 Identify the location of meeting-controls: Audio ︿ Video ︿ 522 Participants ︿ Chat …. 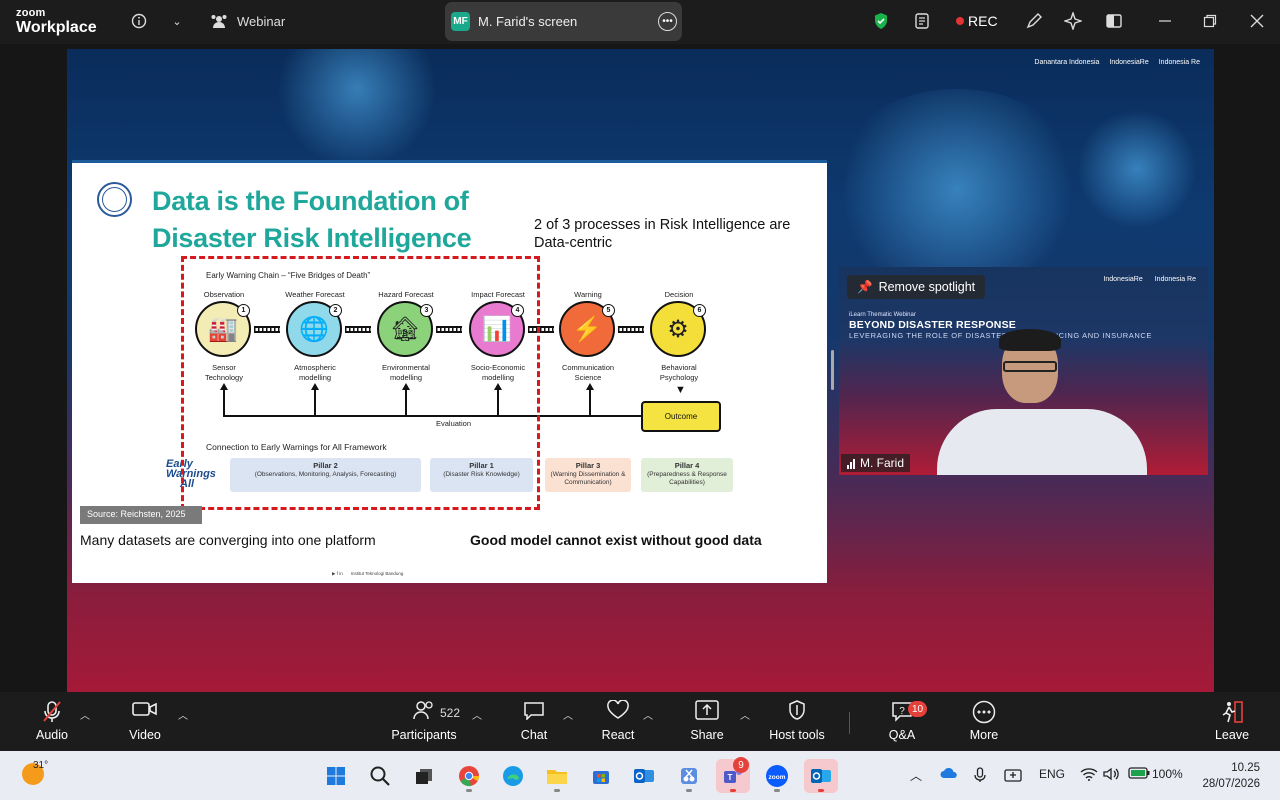
(640, 721).